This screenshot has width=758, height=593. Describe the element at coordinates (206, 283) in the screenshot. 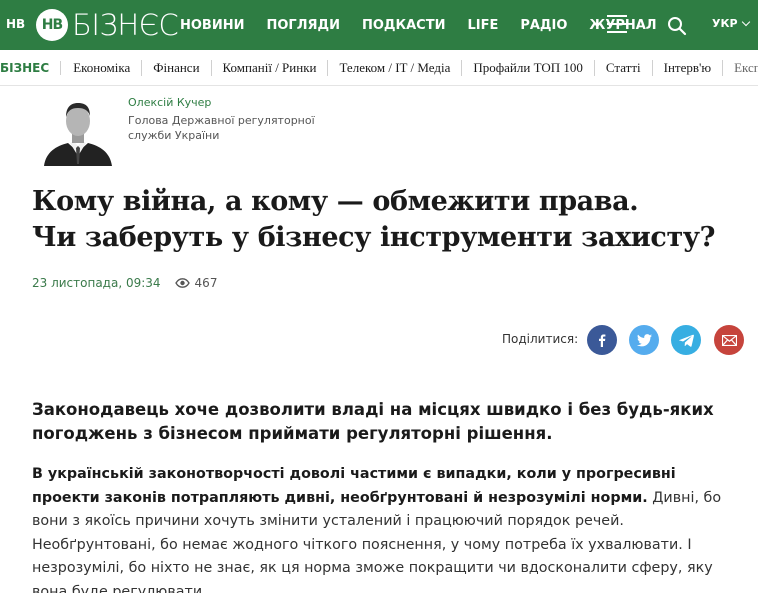

I see `view-count: 467` at that location.